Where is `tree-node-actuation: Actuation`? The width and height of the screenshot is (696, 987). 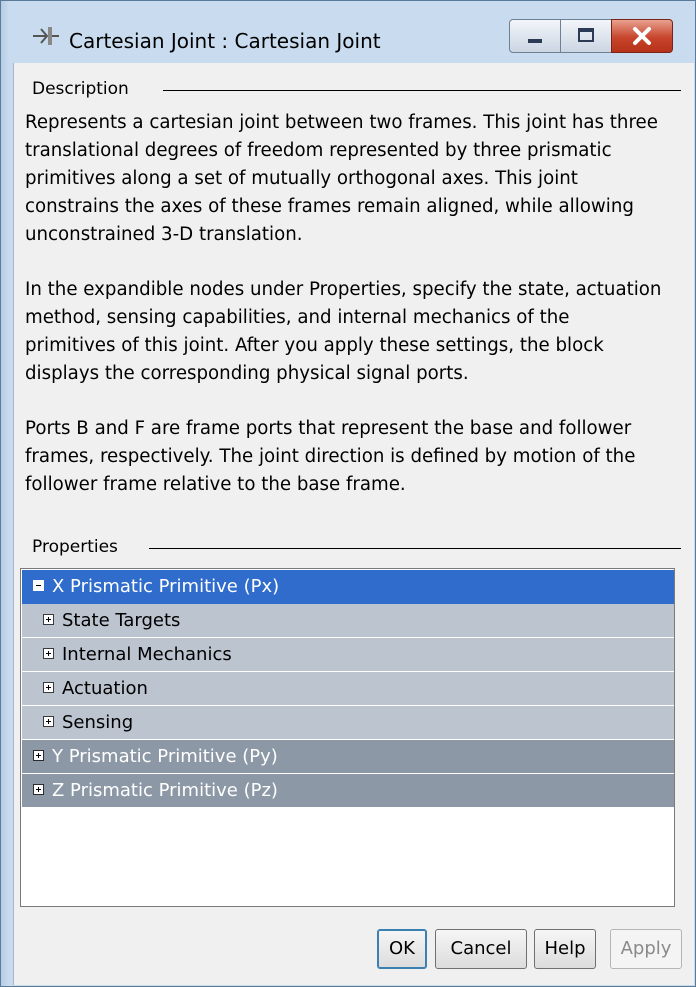 tree-node-actuation: Actuation is located at coordinates (348, 689).